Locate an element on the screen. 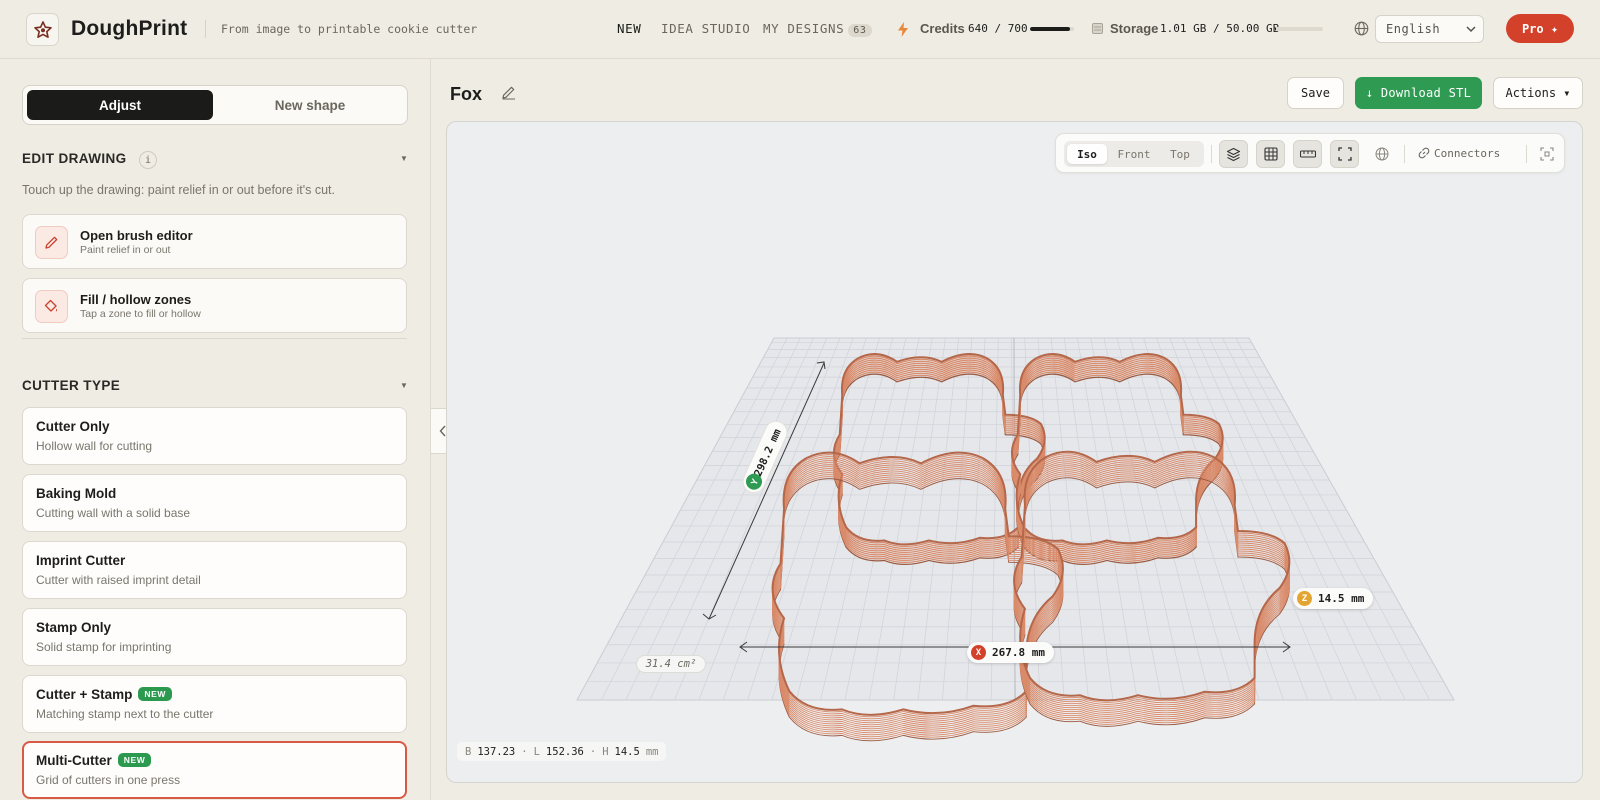 This screenshot has width=1600, height=800. download-stl-button: ↓ Download STL is located at coordinates (1418, 93).